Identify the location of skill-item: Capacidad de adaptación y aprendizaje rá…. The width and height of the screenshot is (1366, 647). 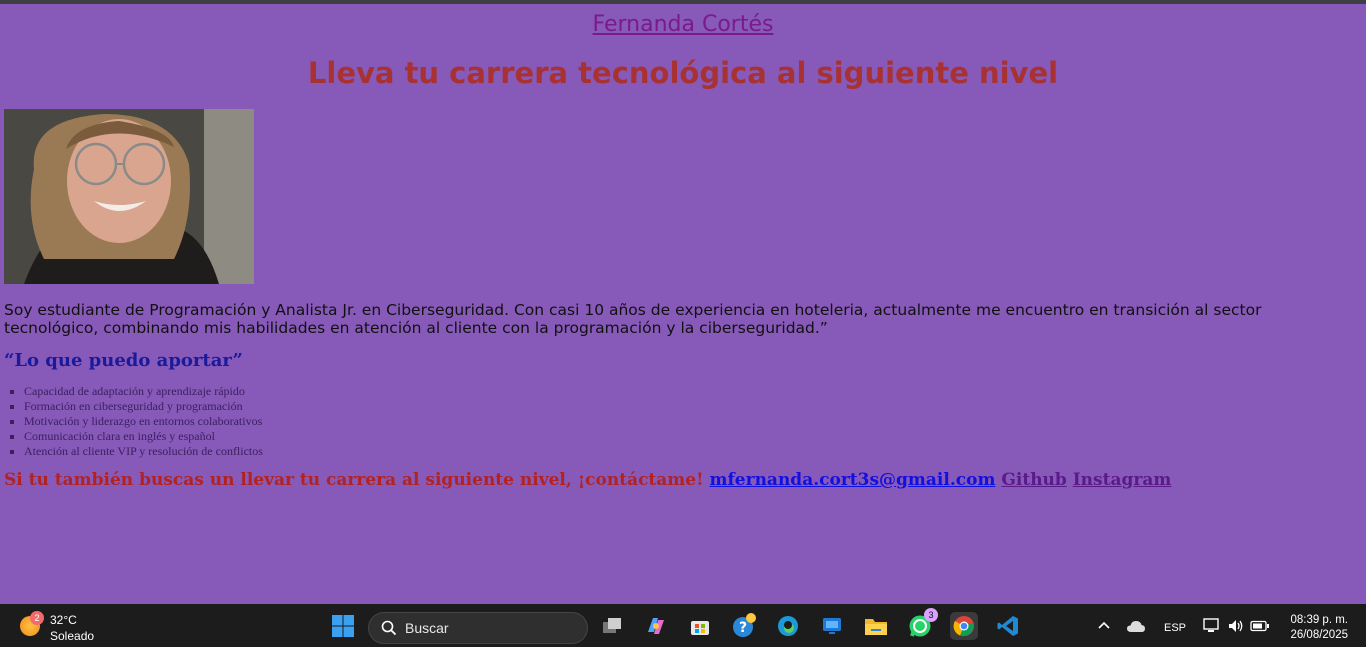
(143, 391).